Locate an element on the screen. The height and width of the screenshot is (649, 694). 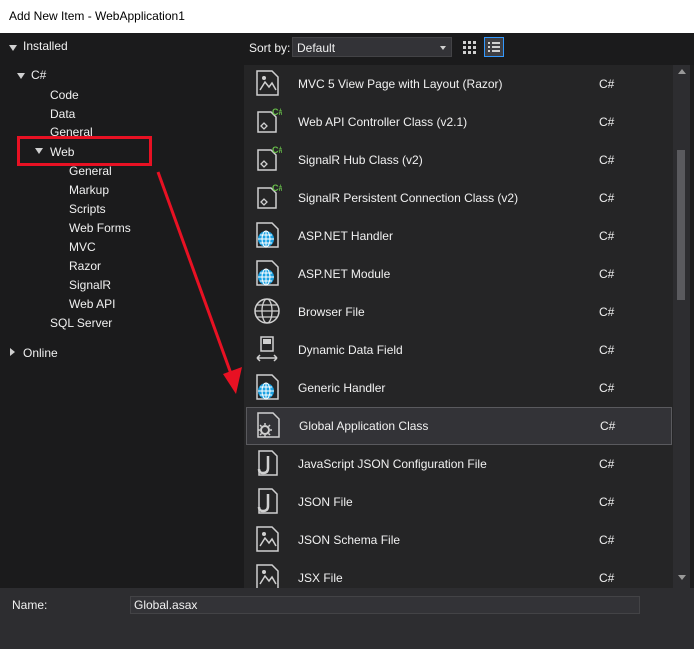
item-name: ASP.NET Handler is located at coordinates (345, 236).